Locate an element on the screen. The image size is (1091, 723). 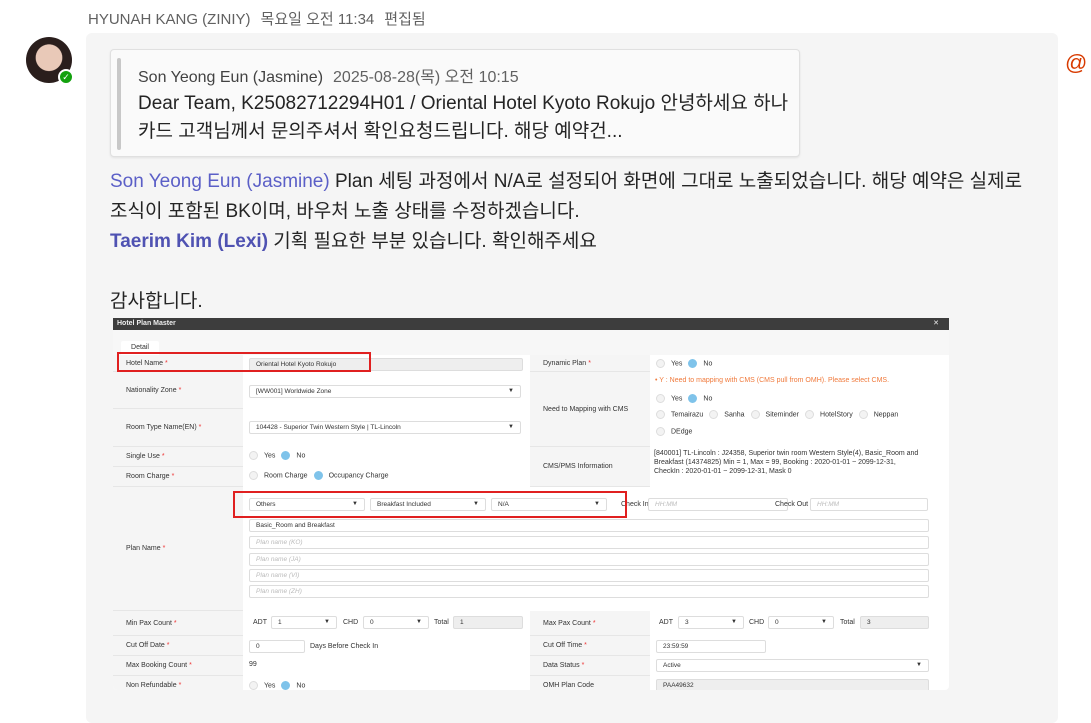
highlight-meal-settings is located at coordinates (430, 504).